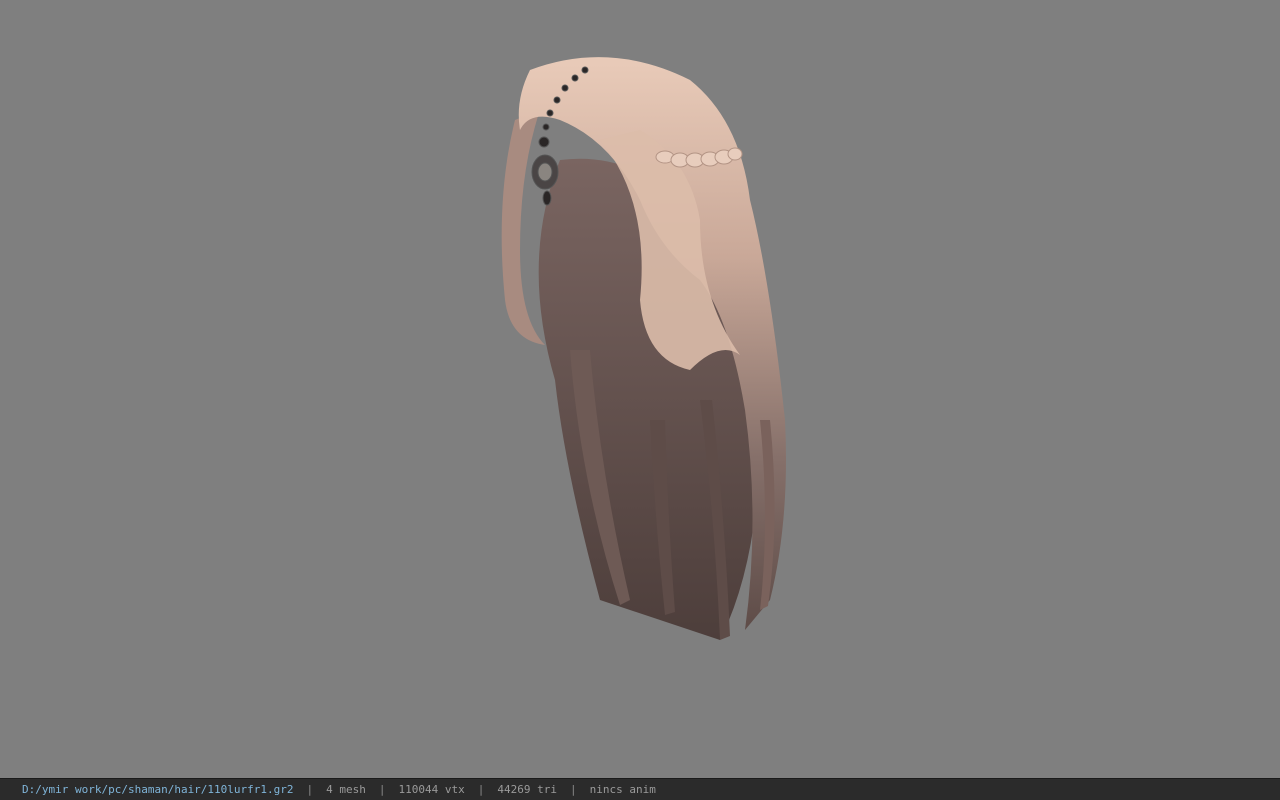 The width and height of the screenshot is (1280, 800). Describe the element at coordinates (431, 789) in the screenshot. I see `vertex-count: 110044 vtx` at that location.